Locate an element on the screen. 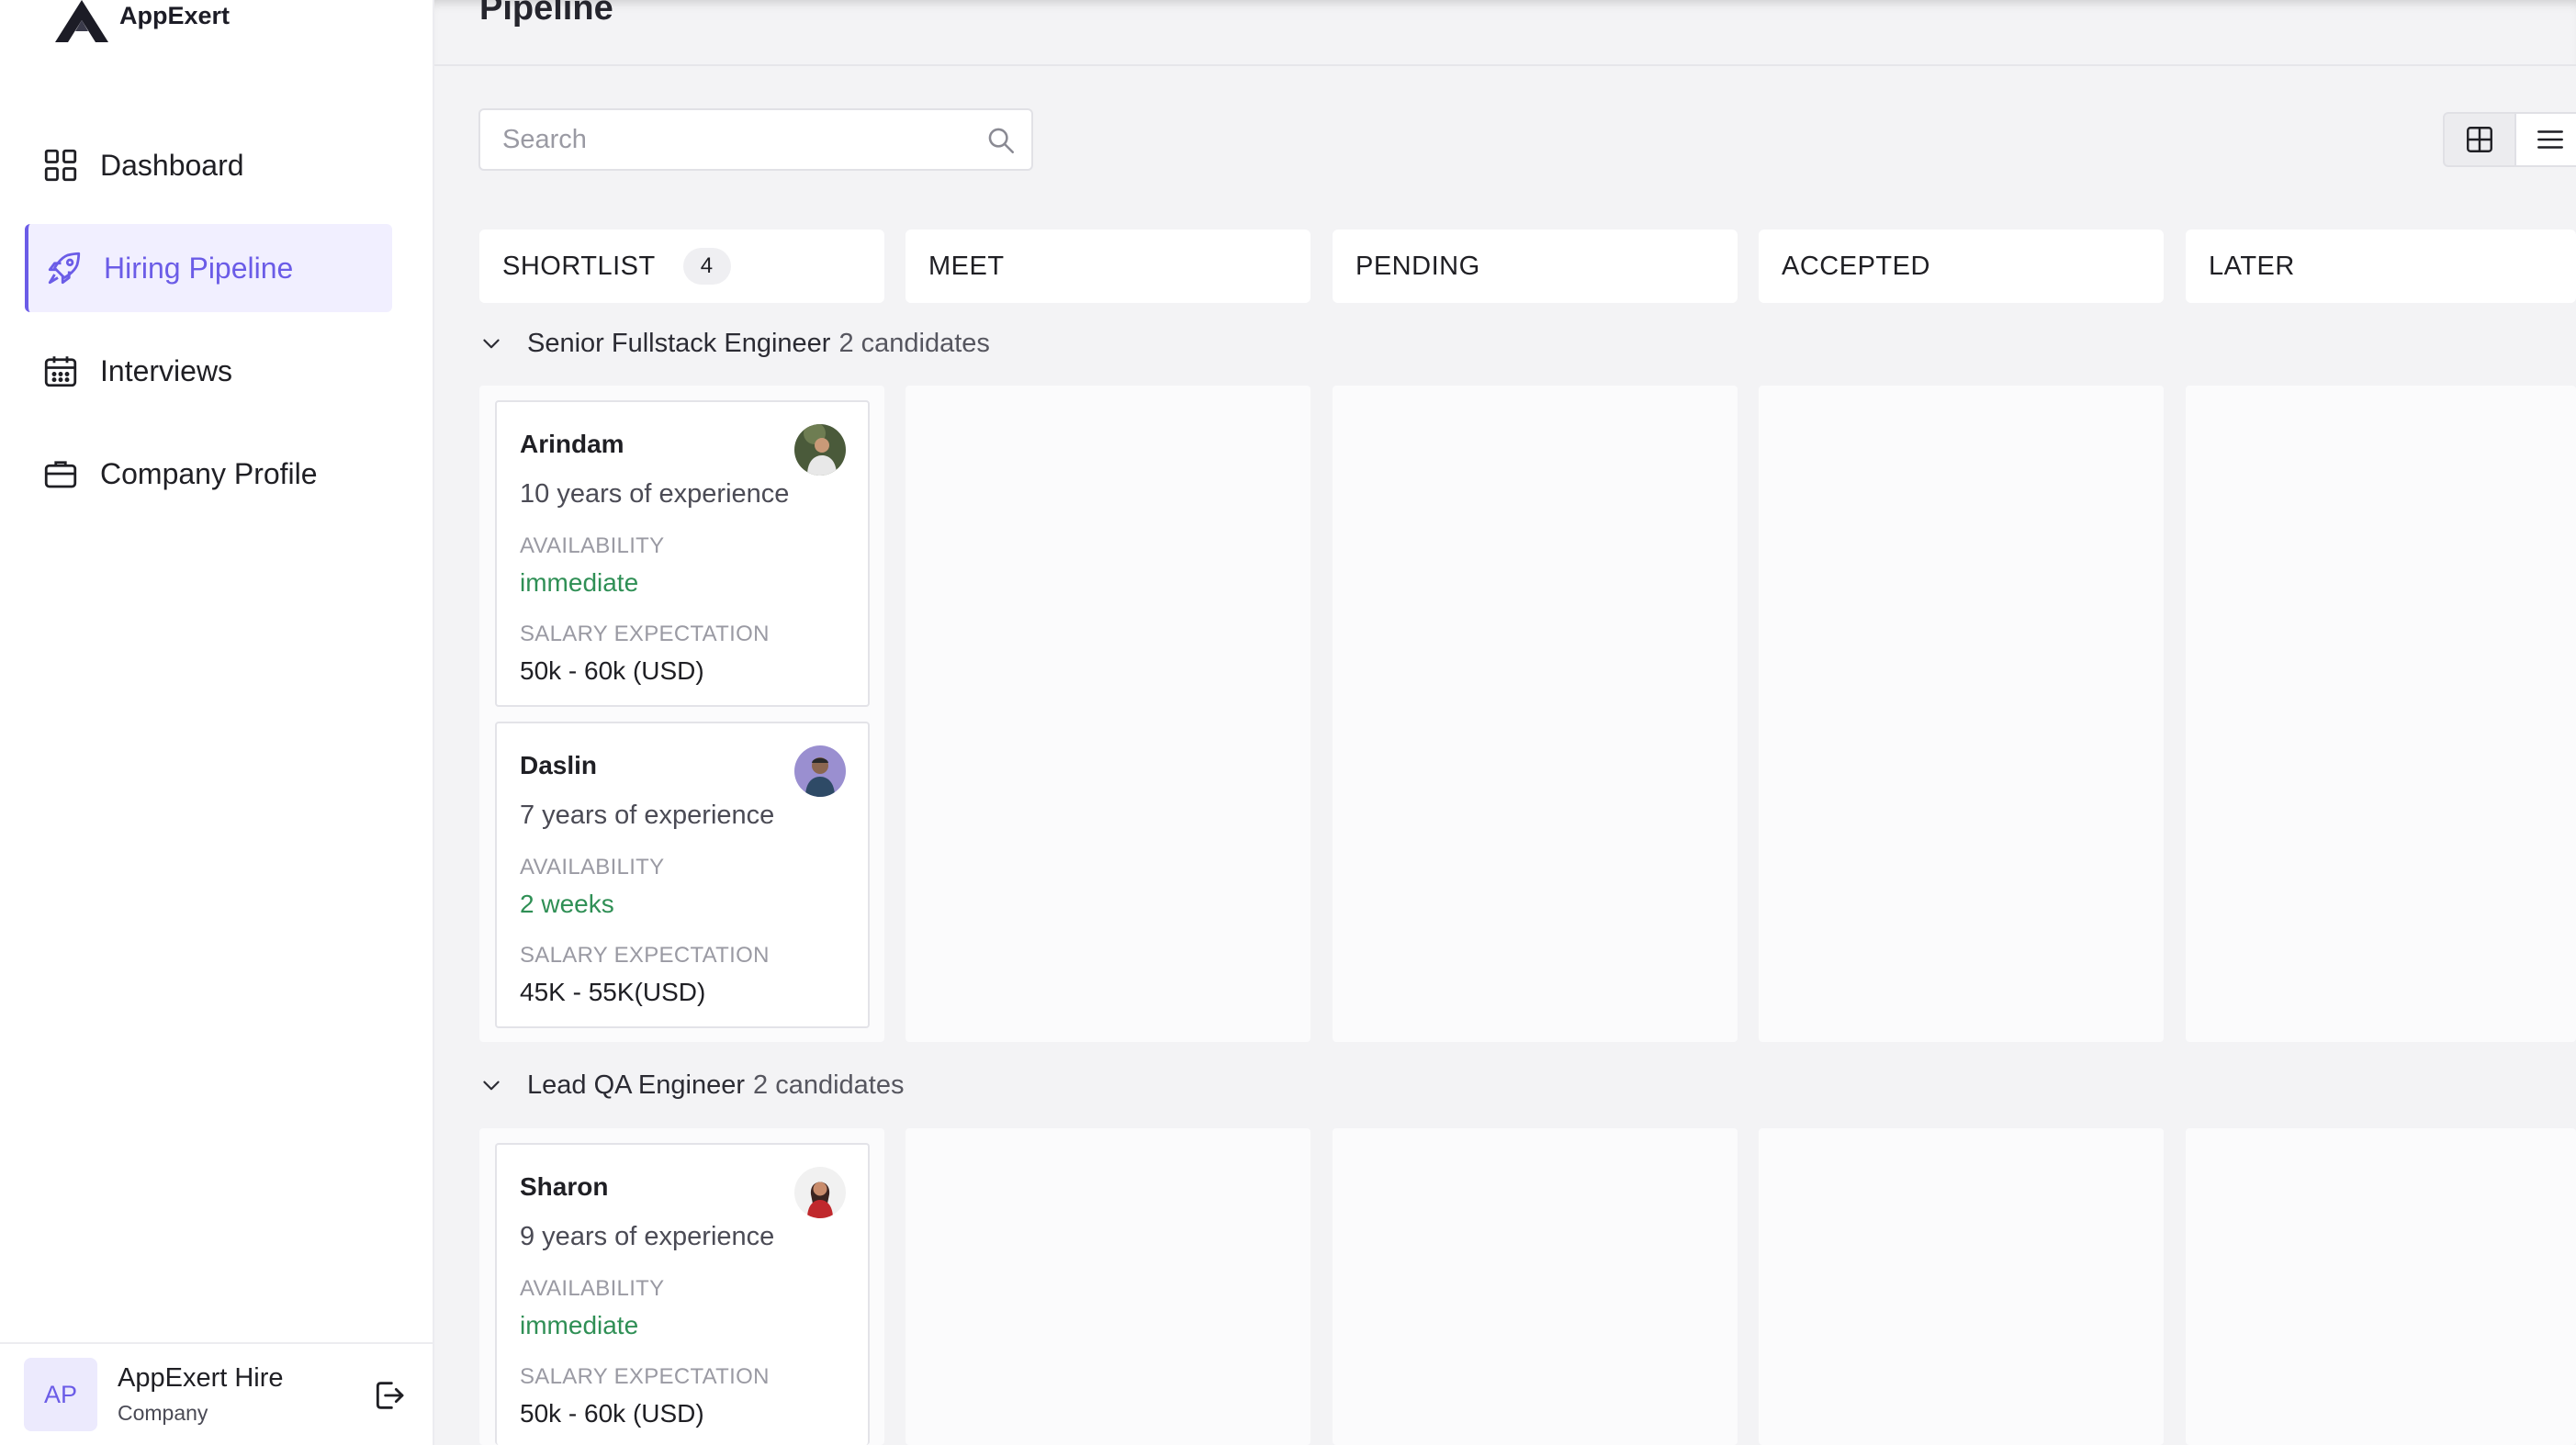 The image size is (2576, 1445). sidebar-item-label: Company Profile is located at coordinates (209, 473).